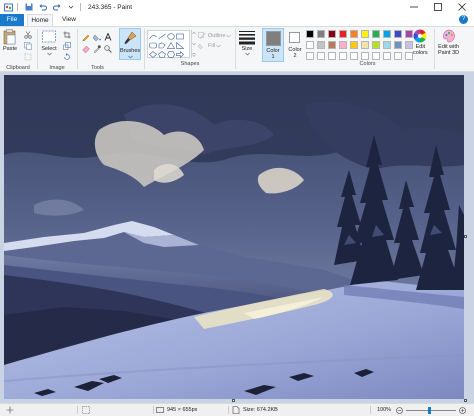  Describe the element at coordinates (180, 45) in the screenshot. I see `right-triangle-icon` at that location.